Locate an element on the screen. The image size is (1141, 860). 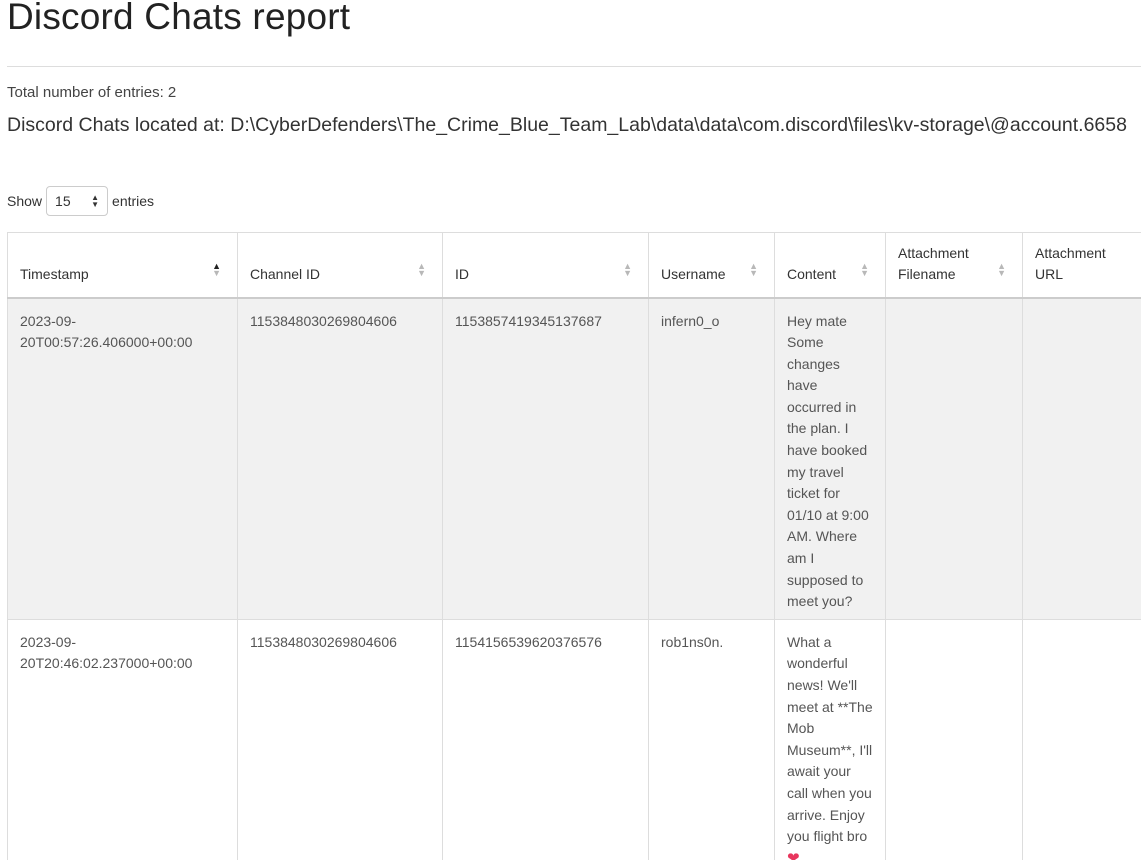
entries-label: entries is located at coordinates (133, 201).